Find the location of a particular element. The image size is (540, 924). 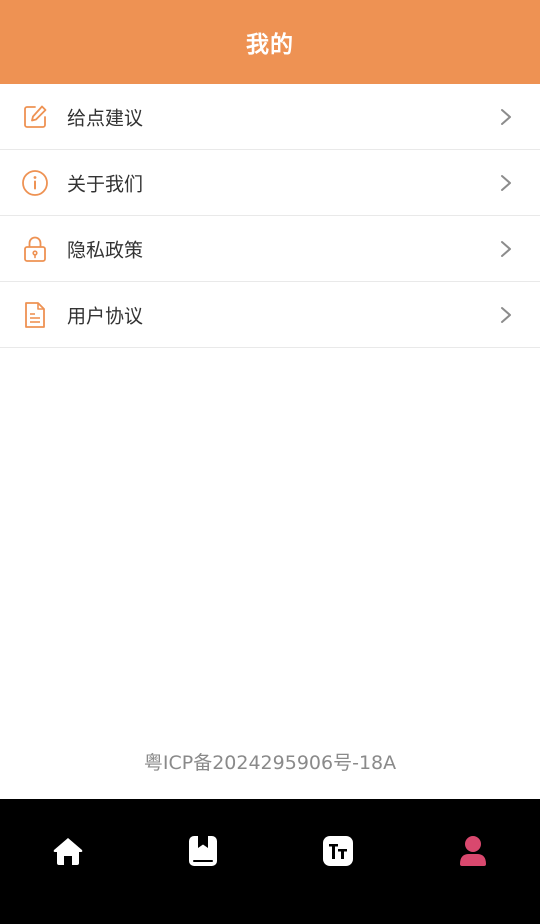

bottom-tab-bar is located at coordinates (270, 861).